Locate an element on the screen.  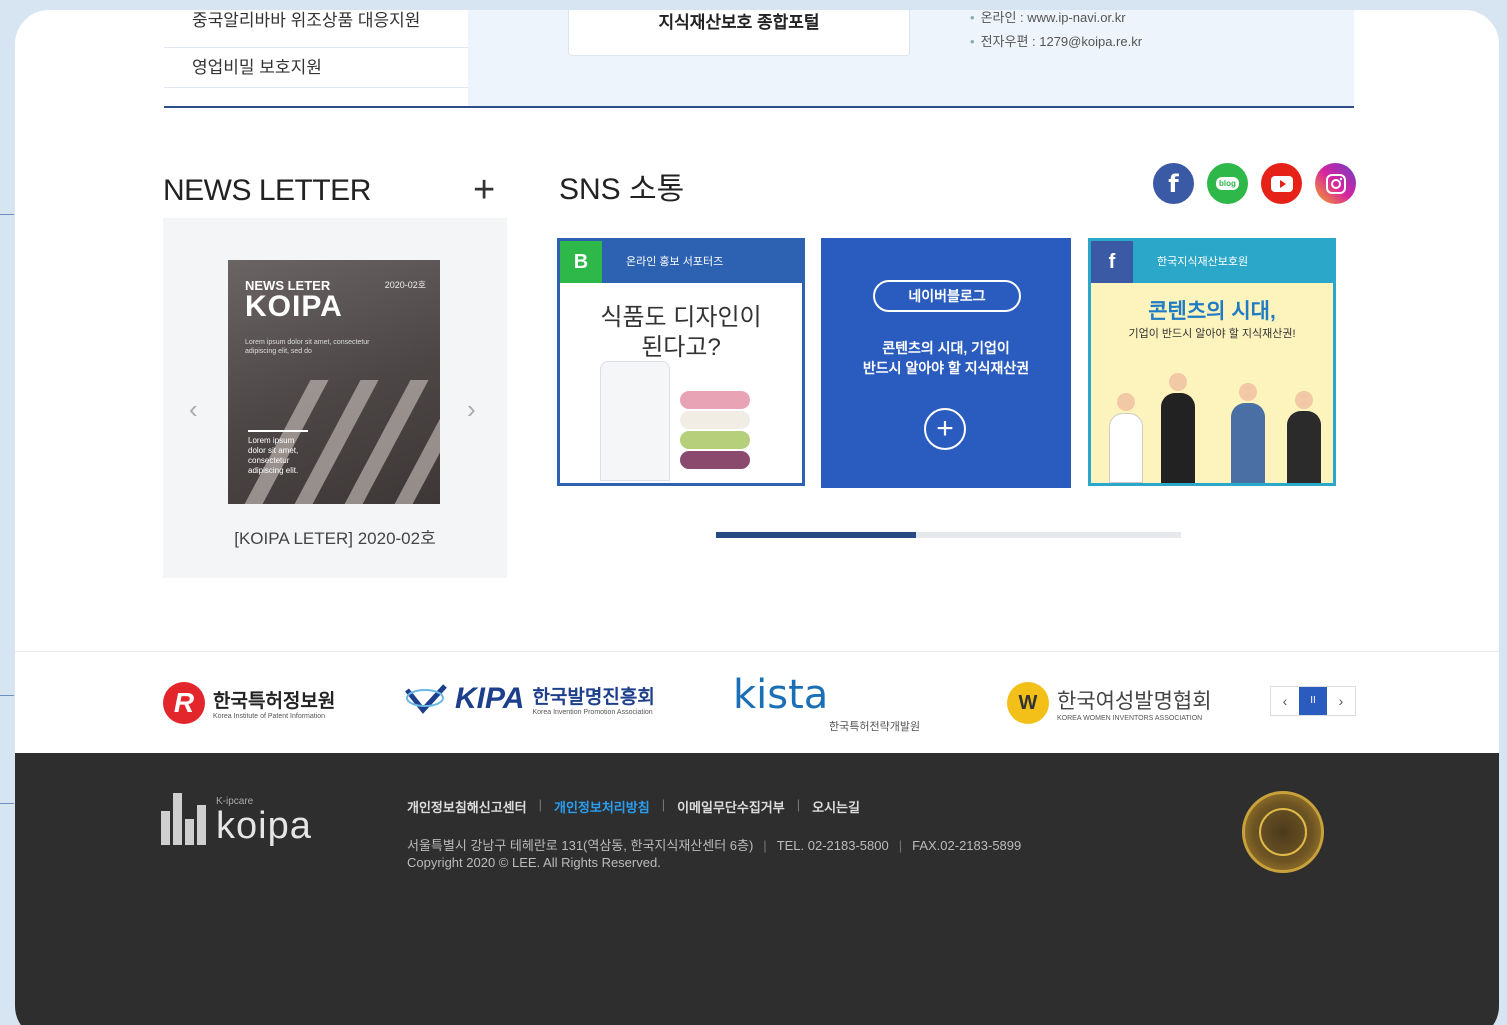
milk-bottle-image is located at coordinates (635, 421).